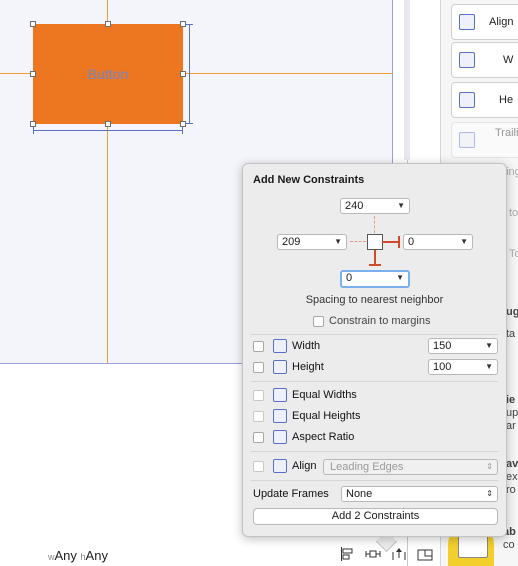  Describe the element at coordinates (326, 416) in the screenshot. I see `equal-heights-label: Equal Heights` at that location.